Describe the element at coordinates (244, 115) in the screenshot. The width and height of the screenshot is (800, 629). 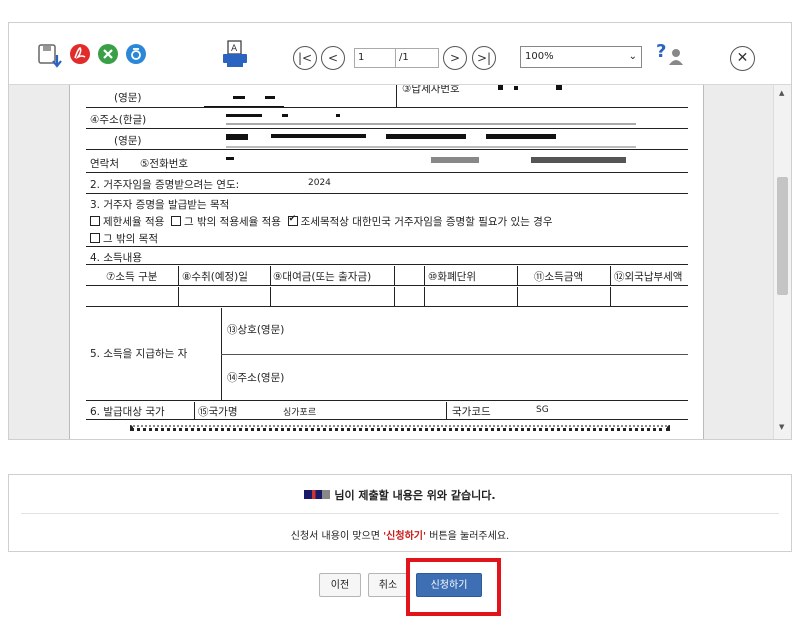
I see `redacted-address-kr` at that location.